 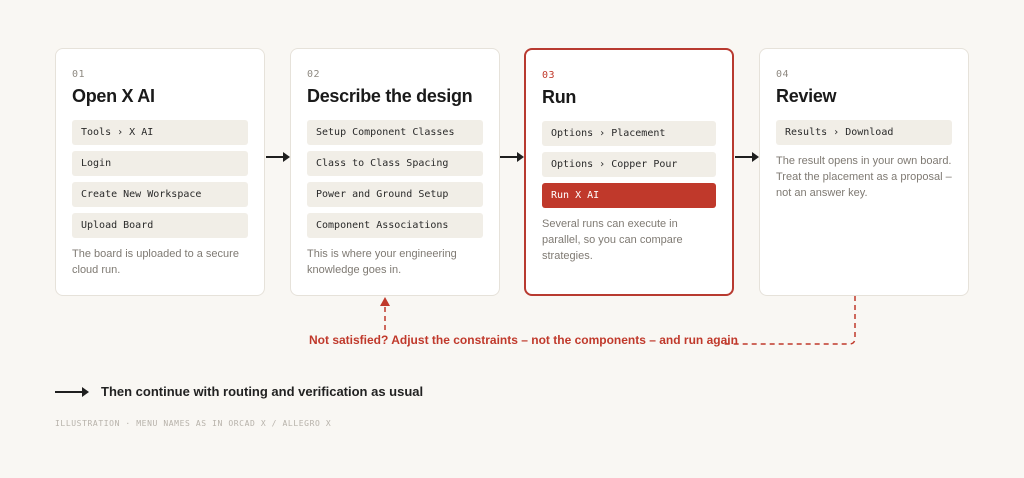 I want to click on feedback-loop-line-right, so click(x=790, y=320).